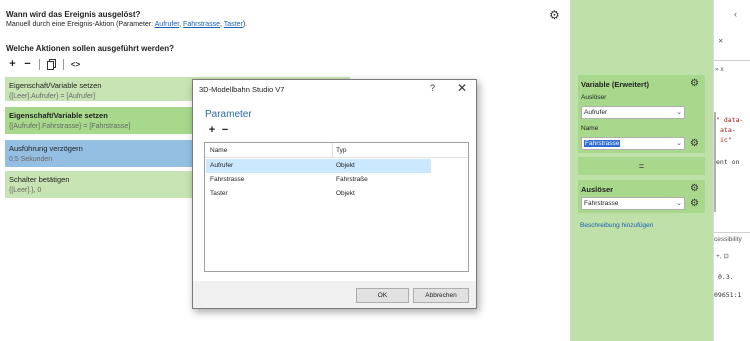  I want to click on ausloeser-value: Aufrufer, so click(596, 112).